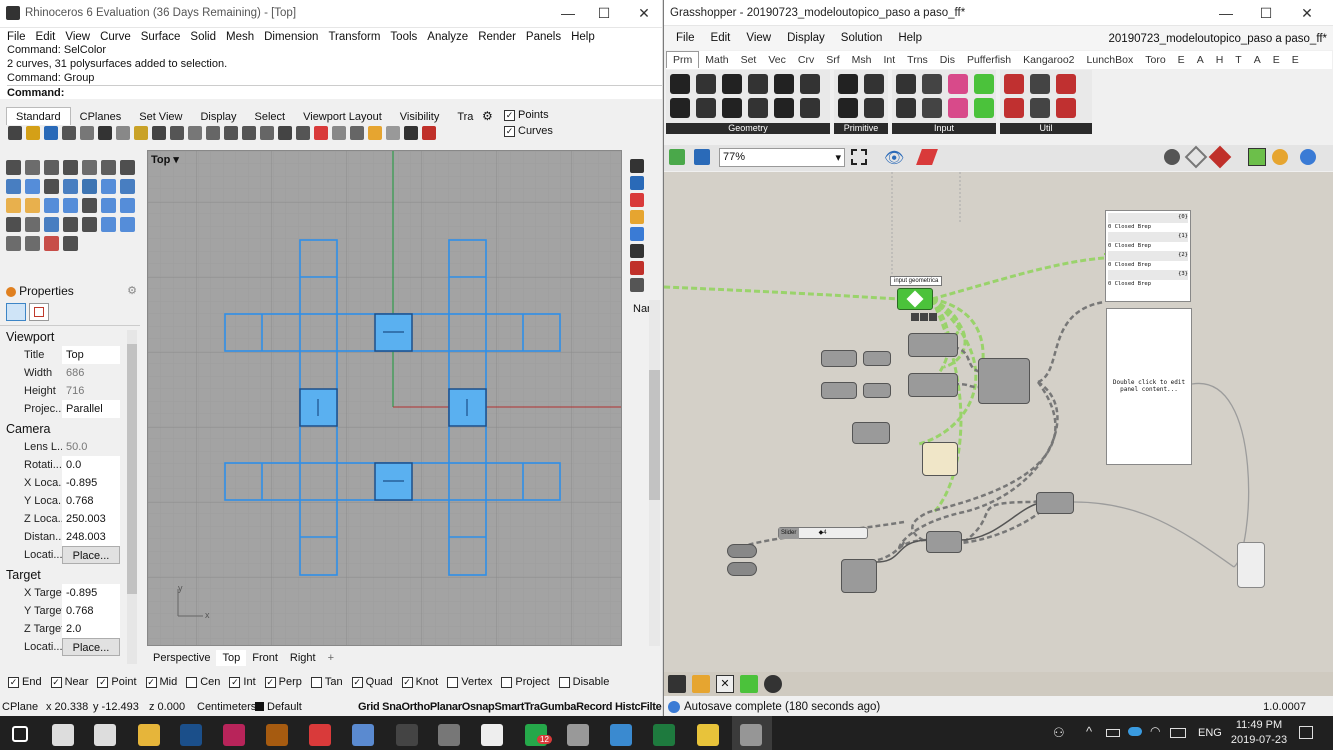  I want to click on viewport-tab: Perspective, so click(181, 658).